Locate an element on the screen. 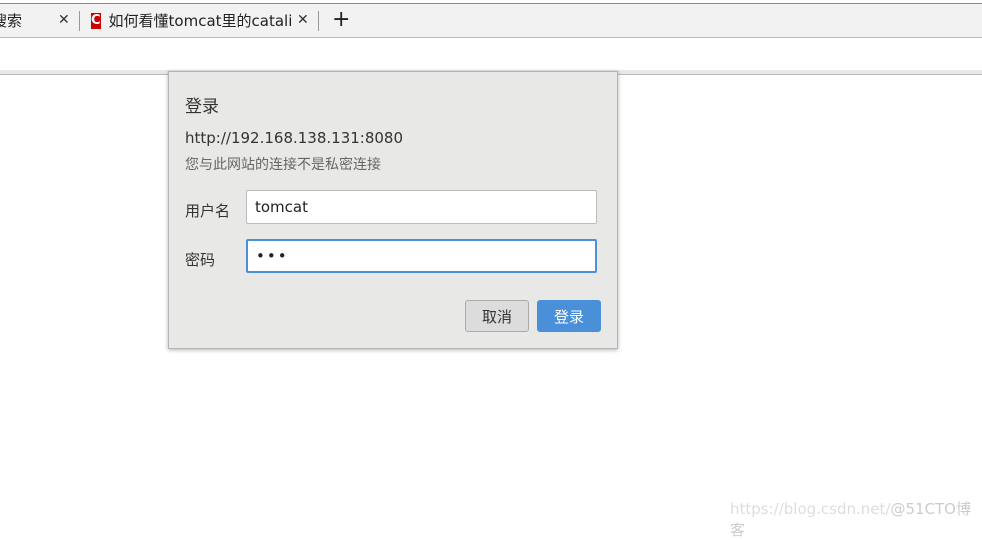  username-input: tomcat is located at coordinates (421, 207).